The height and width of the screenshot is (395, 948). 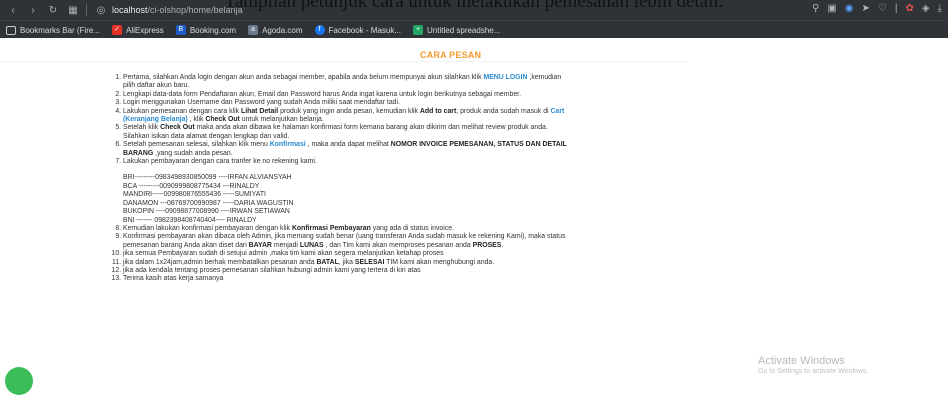 What do you see at coordinates (282, 120) in the screenshot?
I see `step-text: untuk melanjutkan belanja.` at bounding box center [282, 120].